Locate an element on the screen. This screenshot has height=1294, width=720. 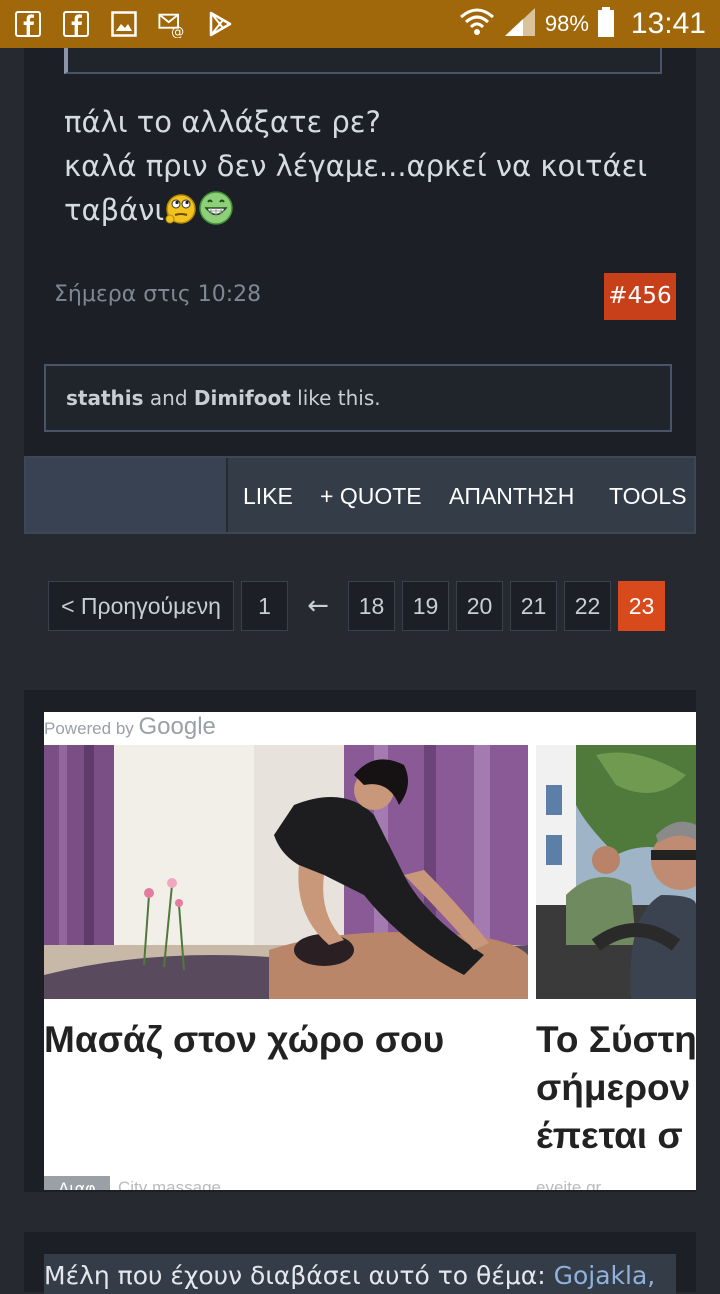
post-line: καλά πριν δεν λέγαμε...αρκεί να κοιτάει is located at coordinates (356, 166).